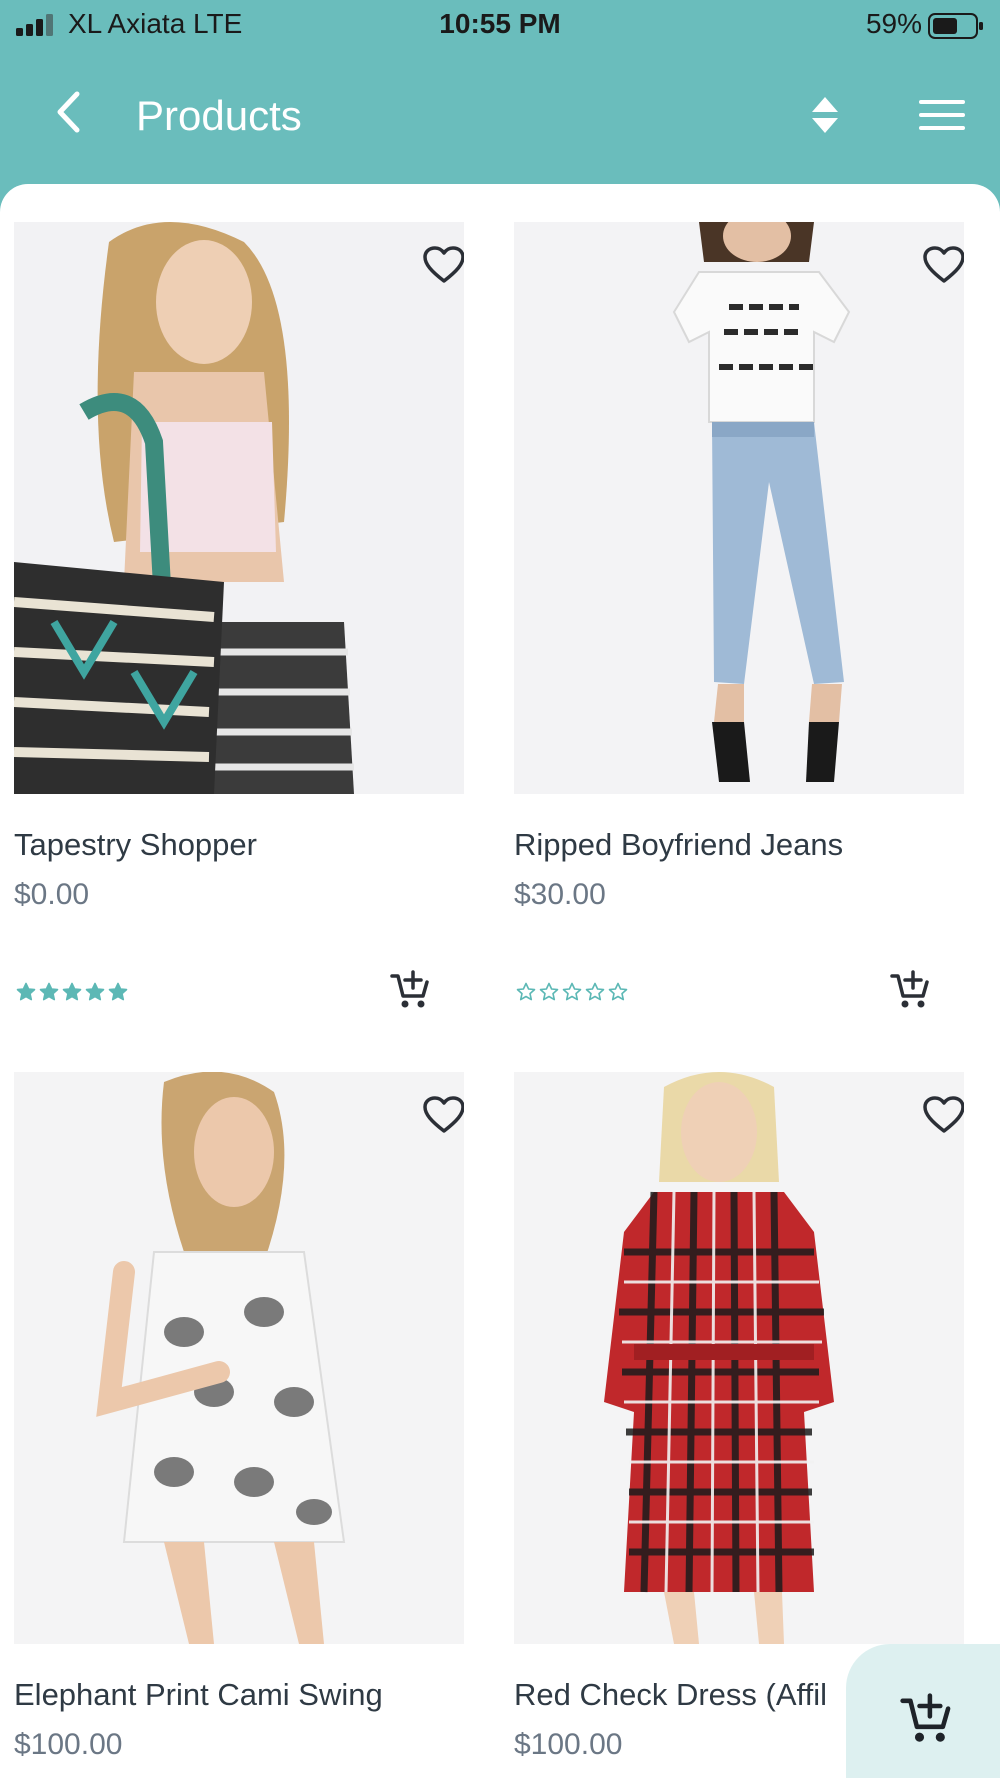 This screenshot has height=1778, width=1000. I want to click on back-button, so click(68, 112).